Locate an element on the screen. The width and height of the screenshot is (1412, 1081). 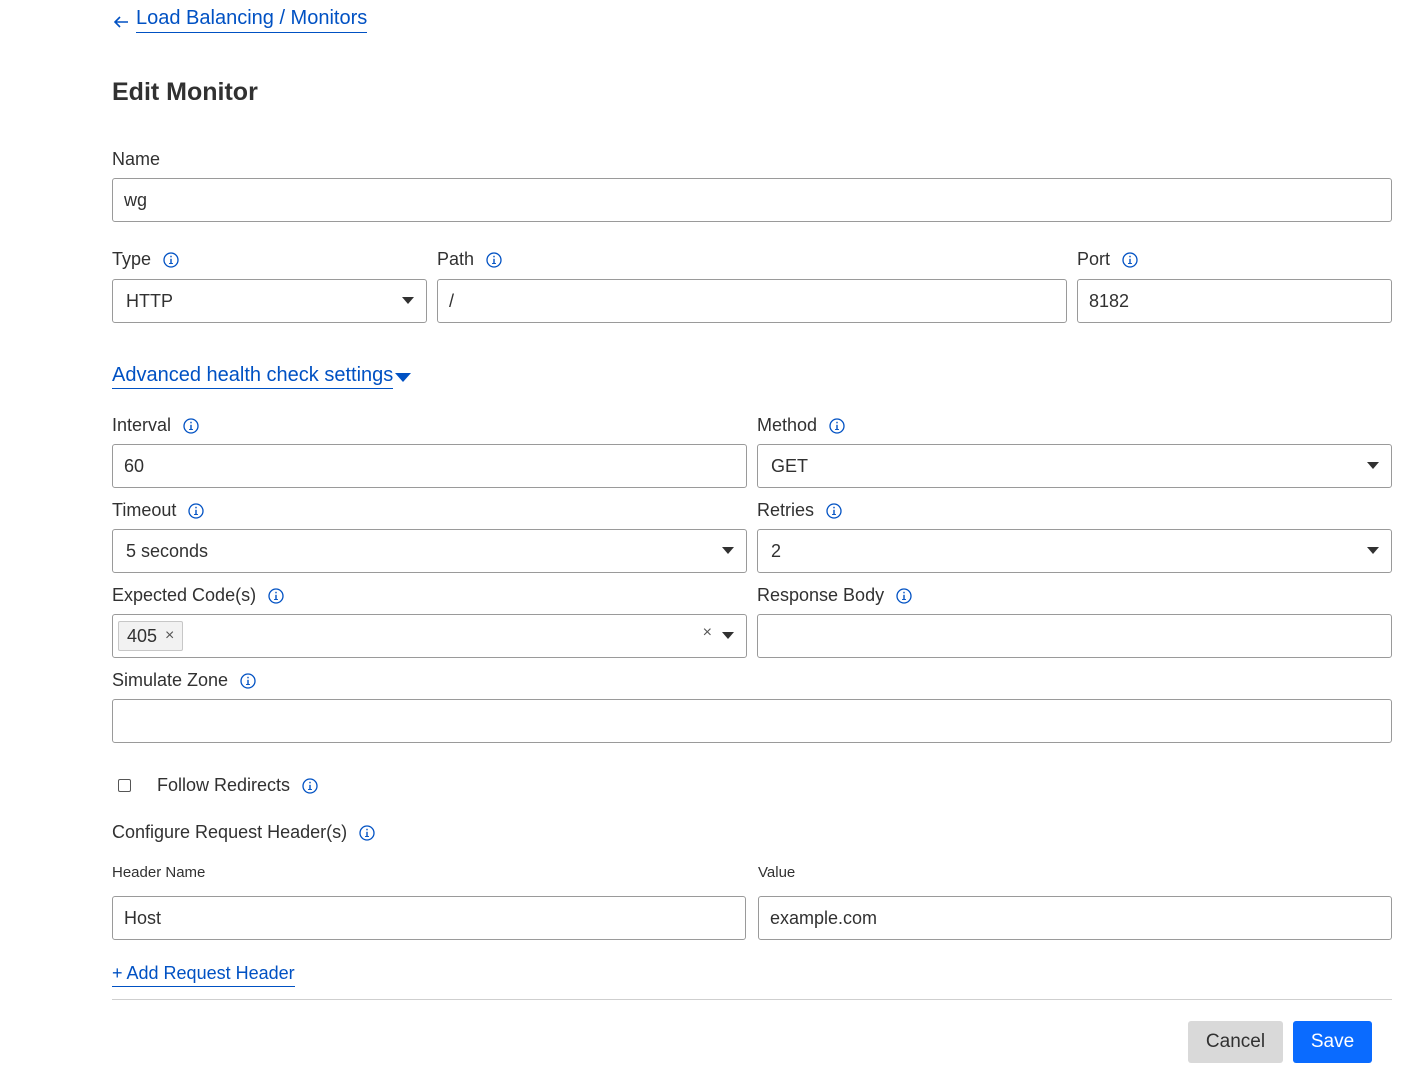
page-title: Edit Monitor is located at coordinates (185, 92).